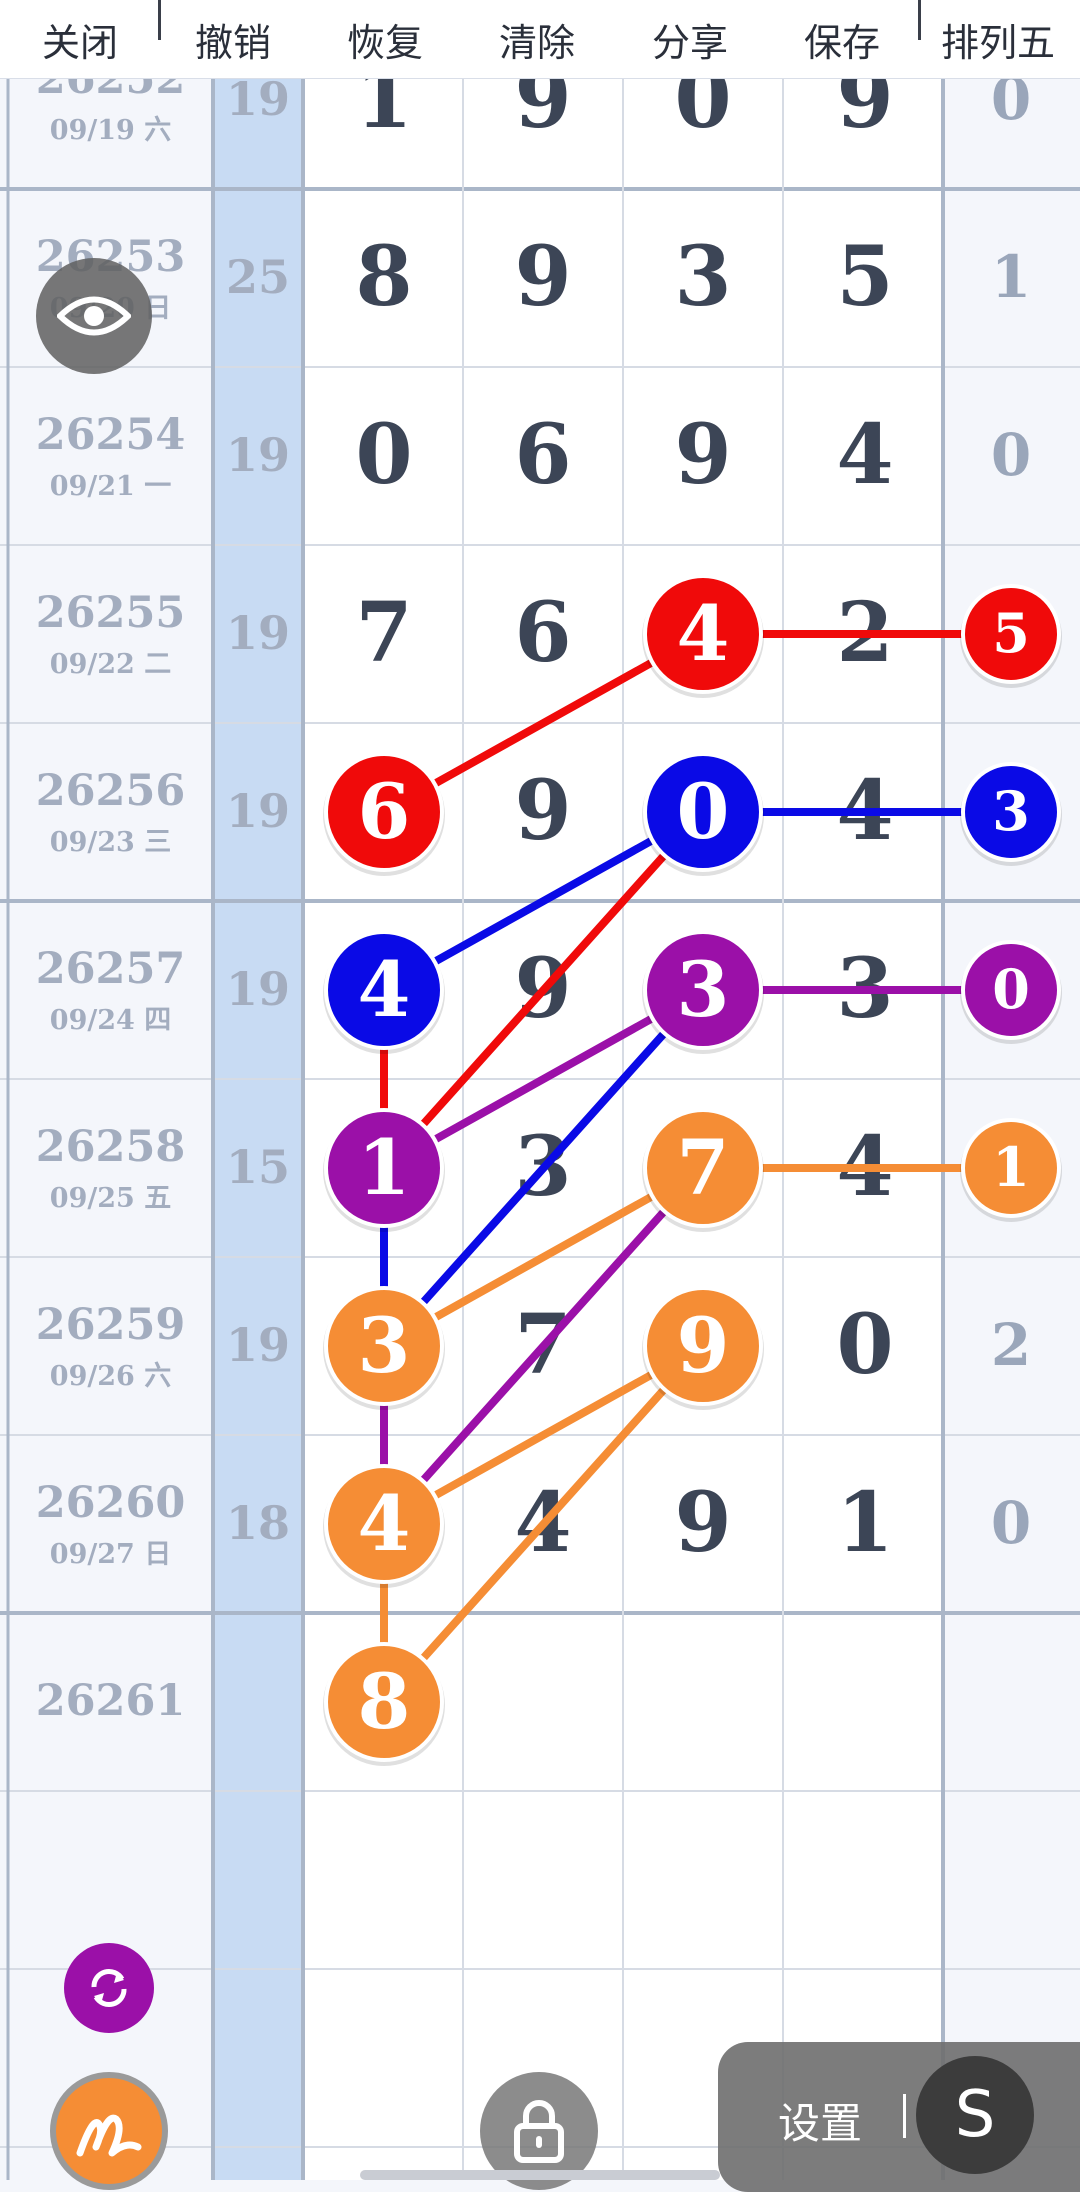 This screenshot has height=2192, width=1080. What do you see at coordinates (80, 39) in the screenshot?
I see `close-button: 关闭` at bounding box center [80, 39].